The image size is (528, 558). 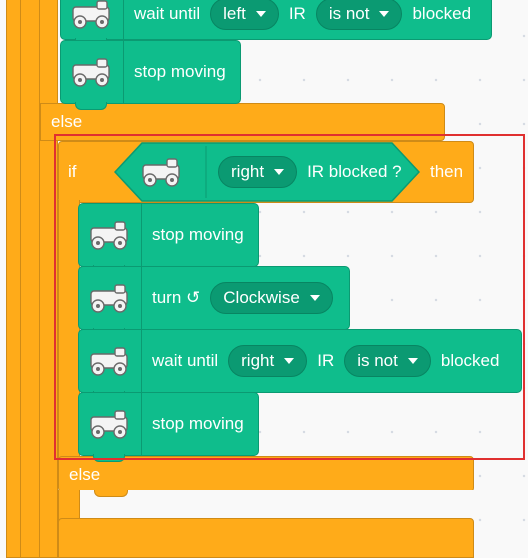 What do you see at coordinates (234, 13) in the screenshot?
I see `side-dropdown-value: left` at bounding box center [234, 13].